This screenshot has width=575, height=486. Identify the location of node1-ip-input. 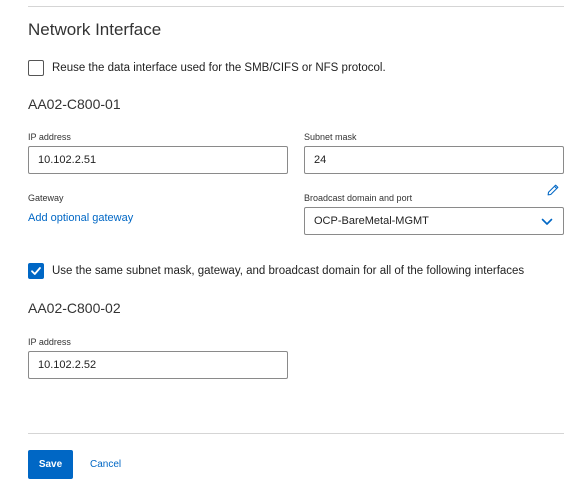
(158, 160).